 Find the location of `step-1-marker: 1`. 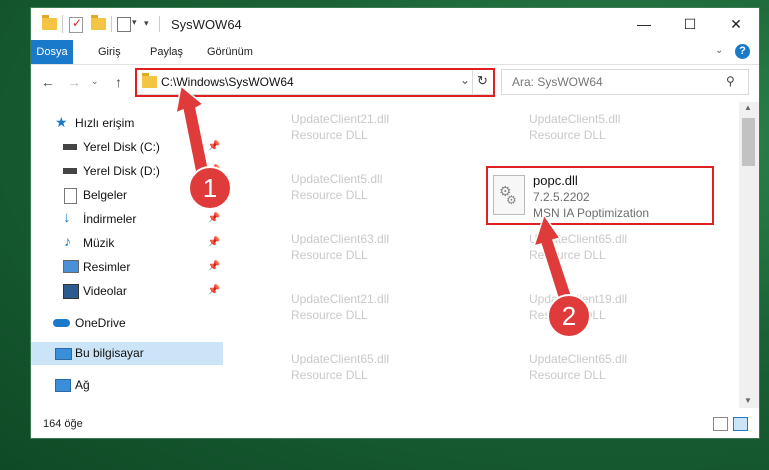

step-1-marker: 1 is located at coordinates (210, 188).